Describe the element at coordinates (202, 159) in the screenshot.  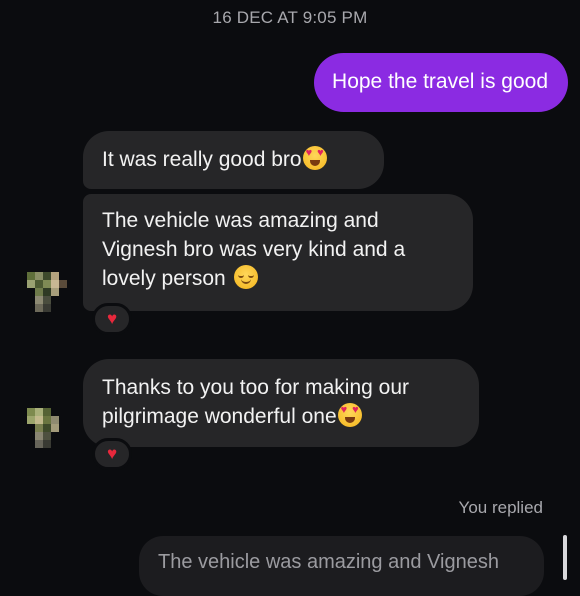
I see `message-text: It was really good bro` at that location.